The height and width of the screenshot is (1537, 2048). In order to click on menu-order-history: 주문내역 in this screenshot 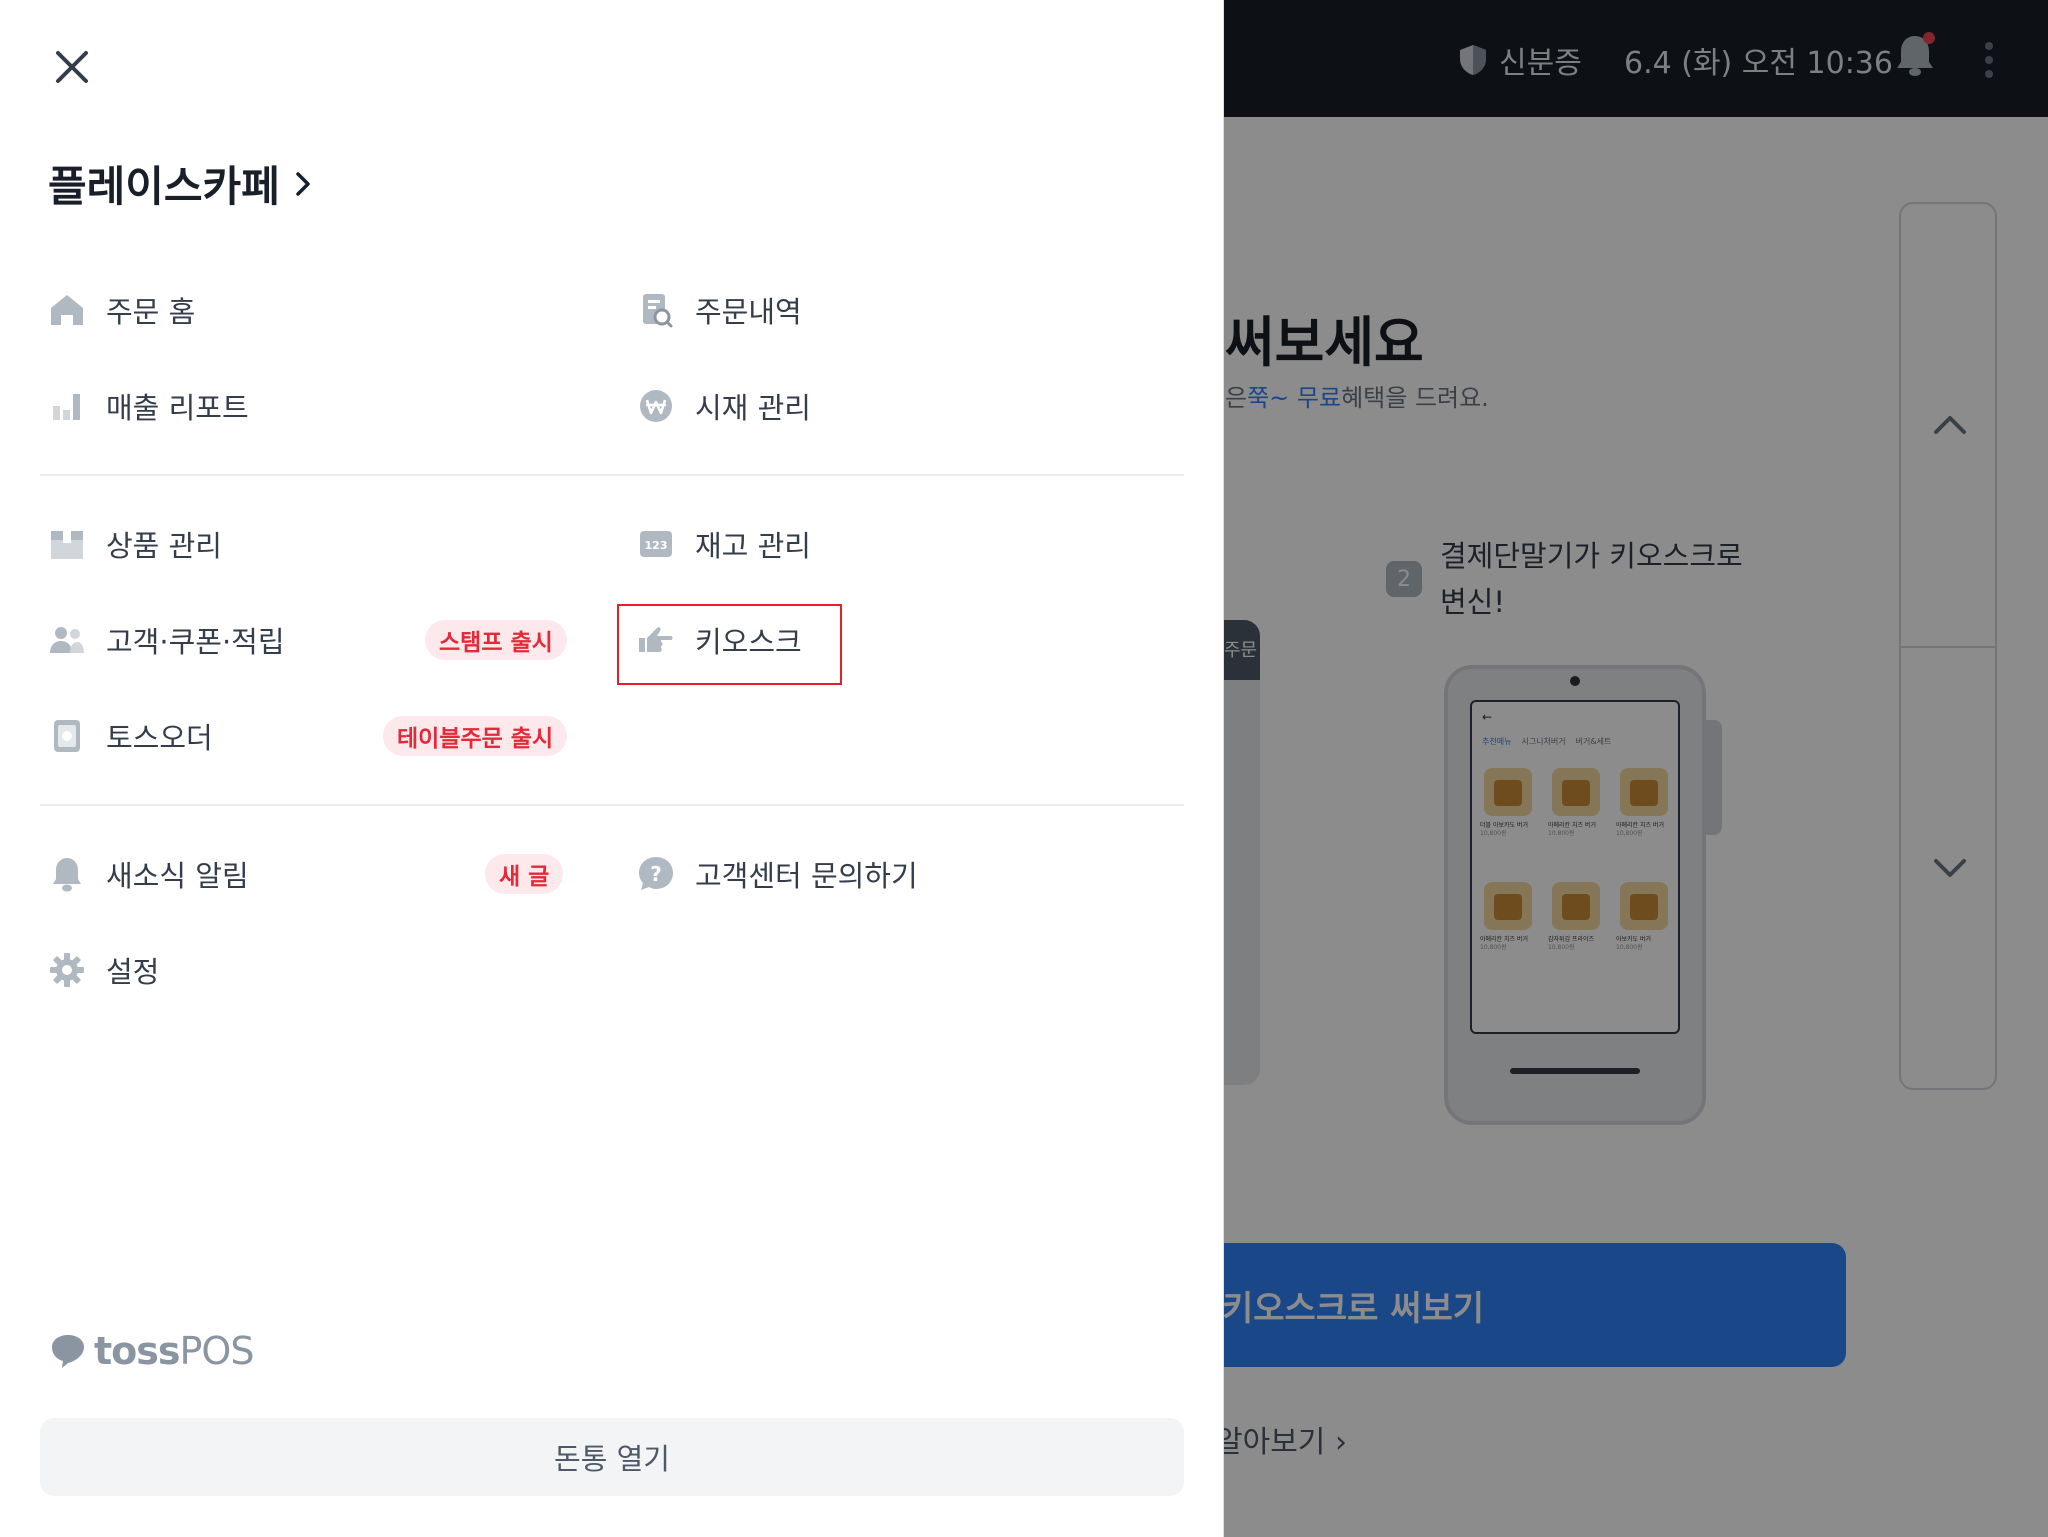, I will do `click(719, 310)`.